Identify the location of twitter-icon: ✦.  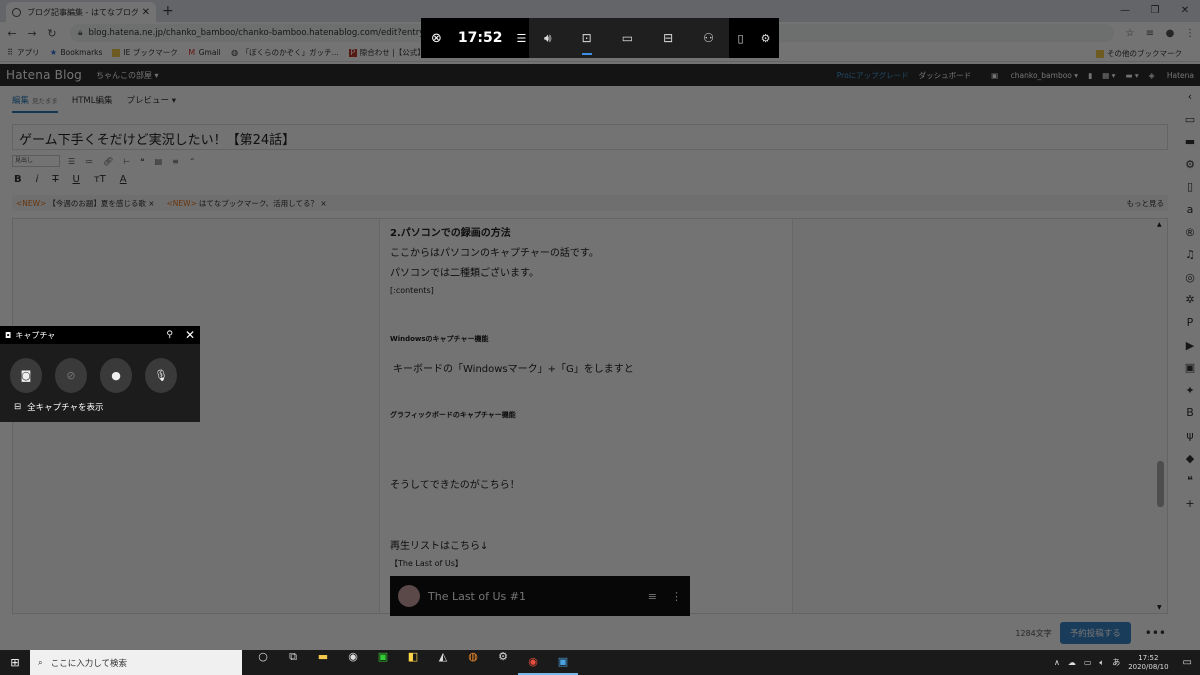
(1189, 391).